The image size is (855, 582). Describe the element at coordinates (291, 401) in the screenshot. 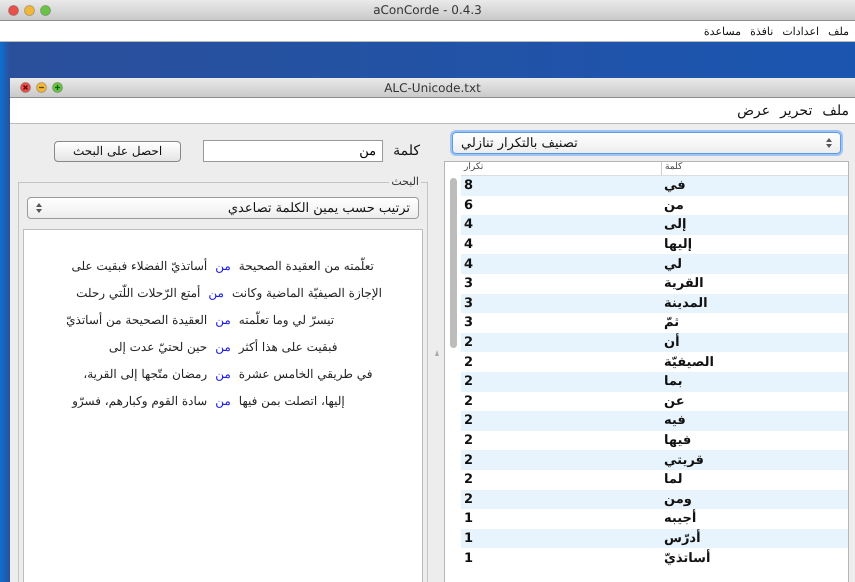

I see `context-text: إليها، اتصلت بمن فيها` at that location.